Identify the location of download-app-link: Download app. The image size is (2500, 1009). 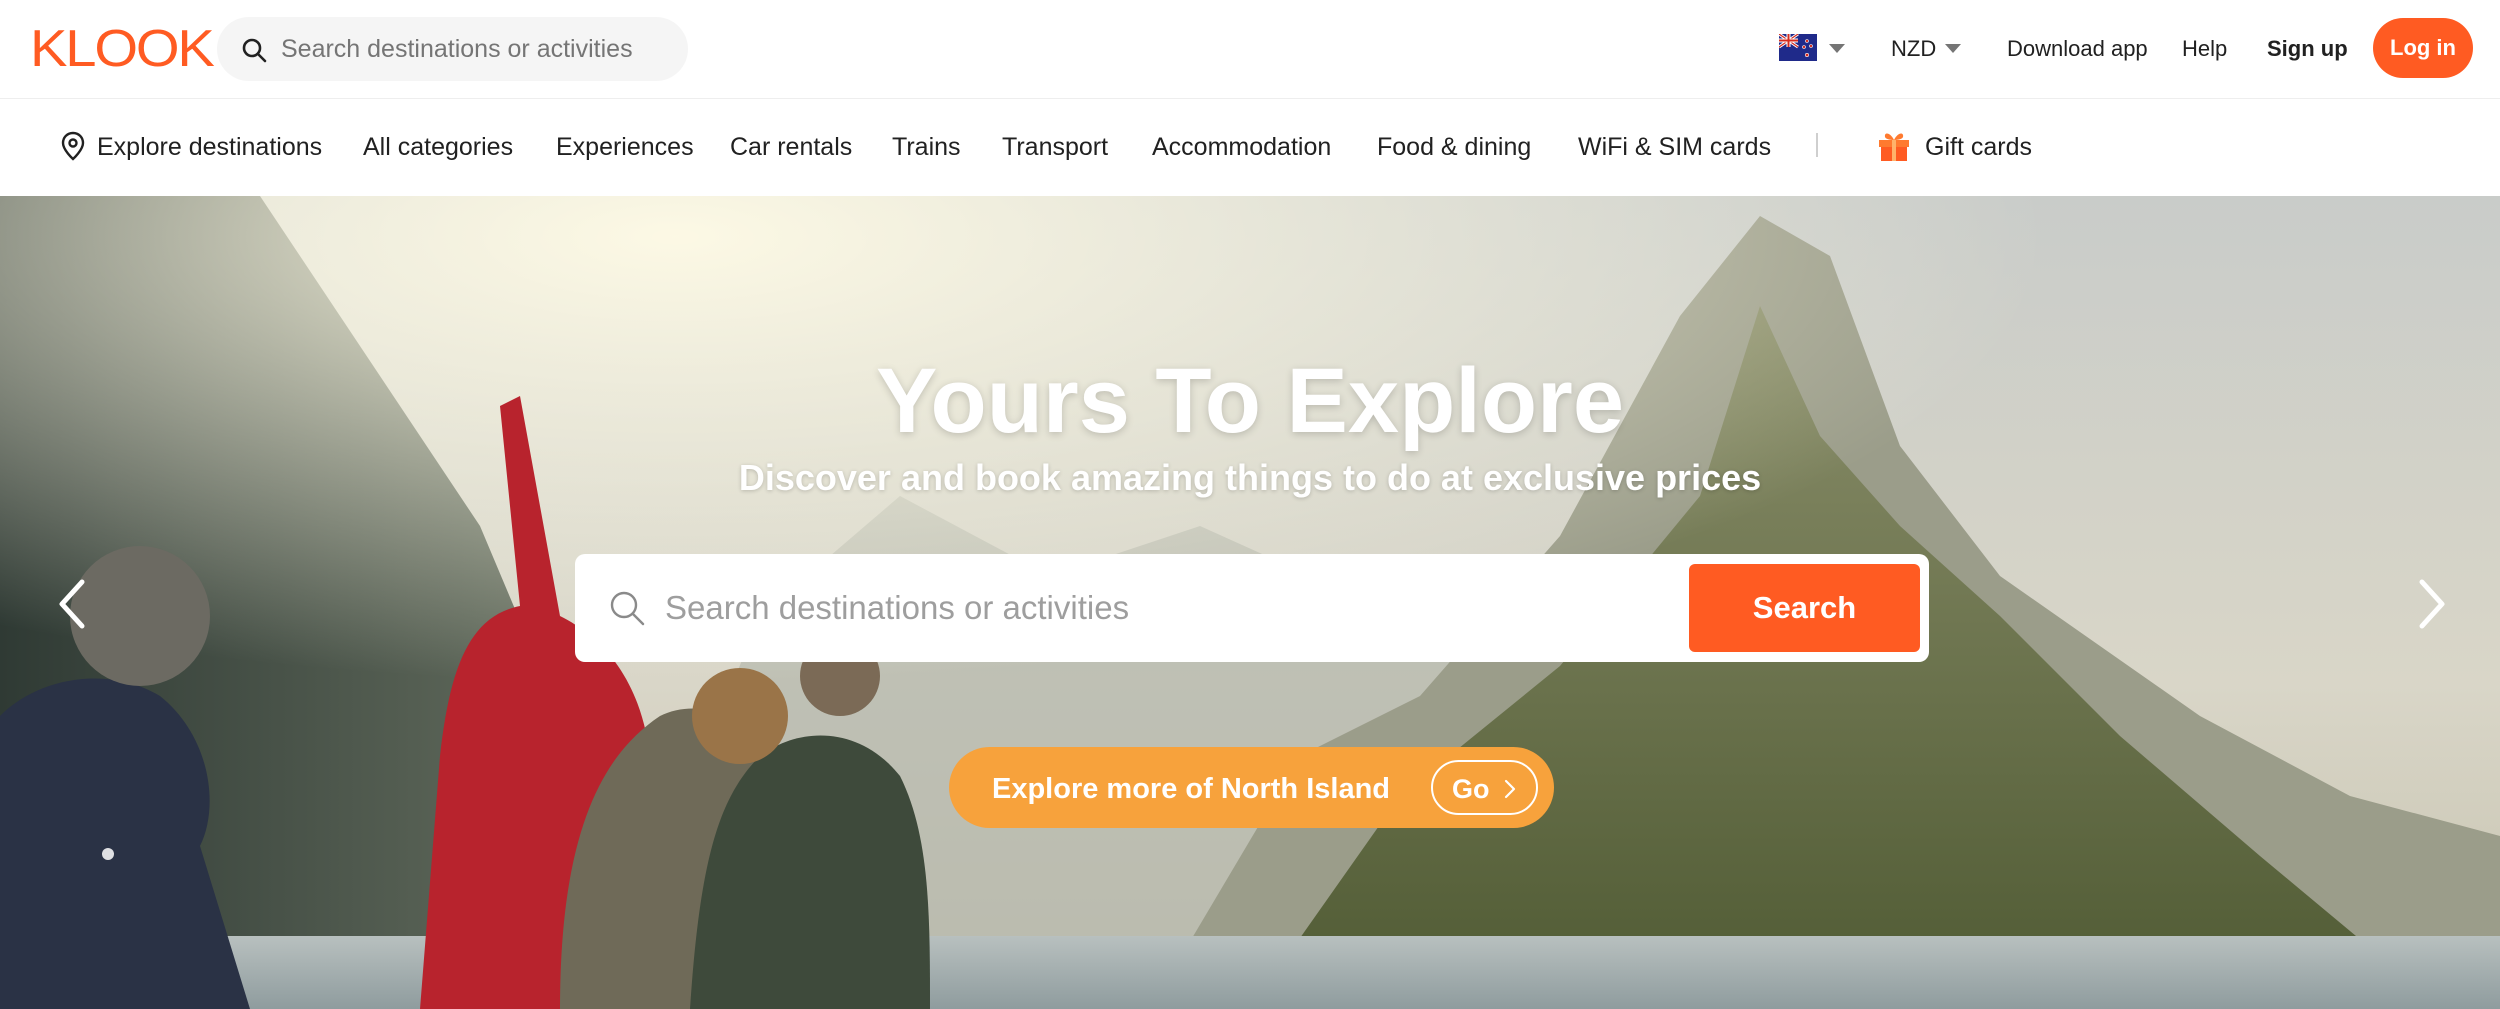
(2077, 49).